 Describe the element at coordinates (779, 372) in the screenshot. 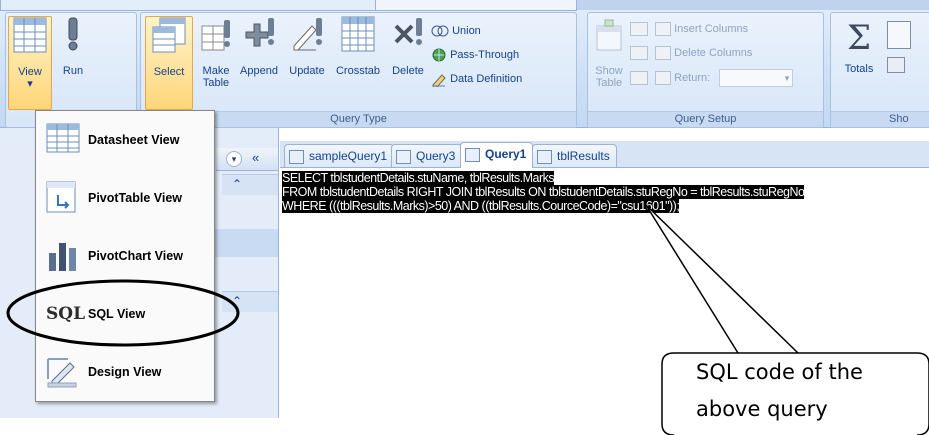

I see `annotation-line-1: SQL code of the` at that location.